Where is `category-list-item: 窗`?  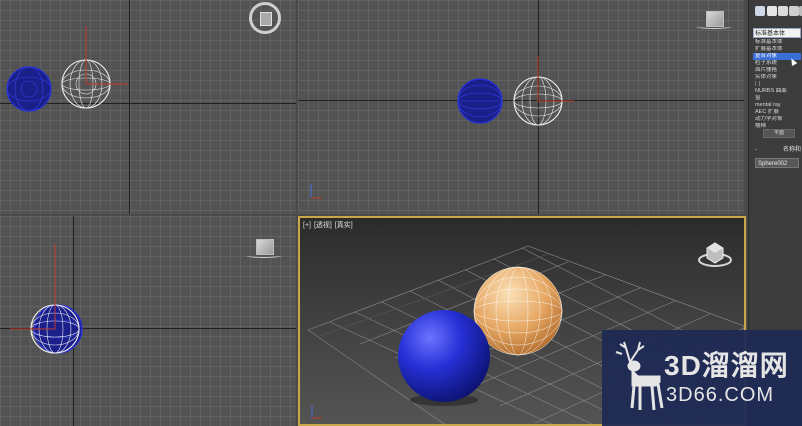
category-list-item: 窗 is located at coordinates (777, 98).